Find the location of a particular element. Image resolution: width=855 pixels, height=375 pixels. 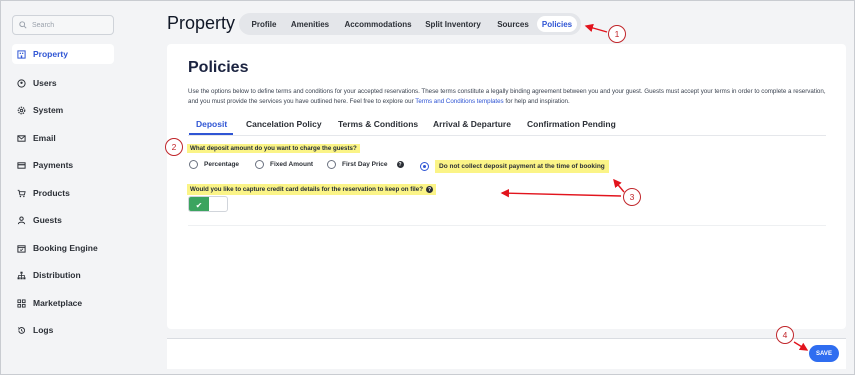

sidebar-item-property: Property is located at coordinates (63, 54).